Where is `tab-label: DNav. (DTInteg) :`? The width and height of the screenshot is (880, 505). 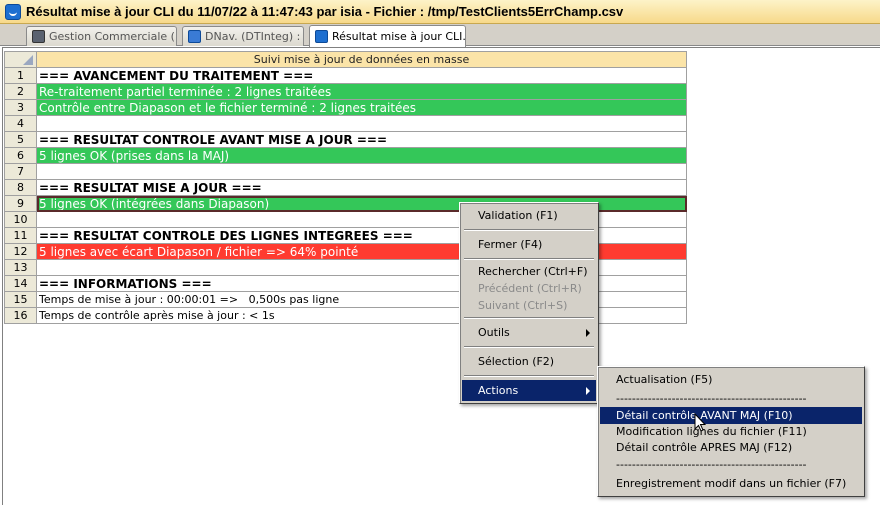 tab-label: DNav. (DTInteg) : is located at coordinates (253, 36).